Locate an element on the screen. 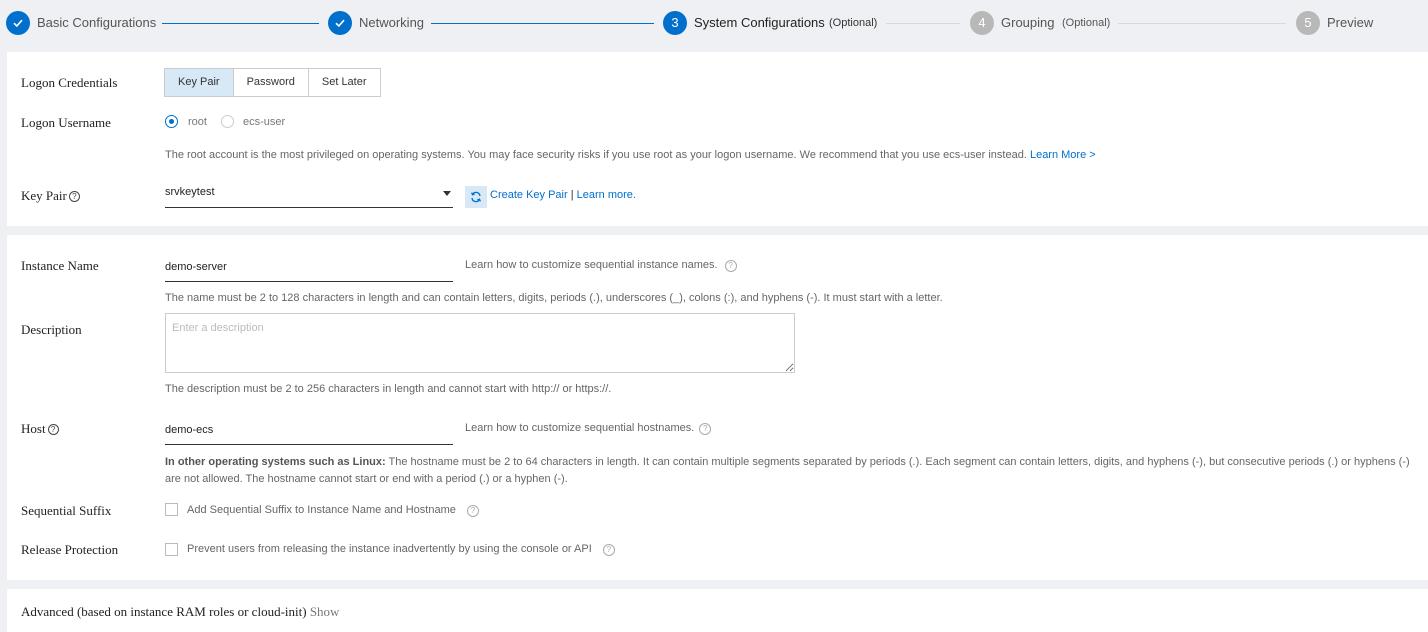  step-2-label: Networking is located at coordinates (391, 22).